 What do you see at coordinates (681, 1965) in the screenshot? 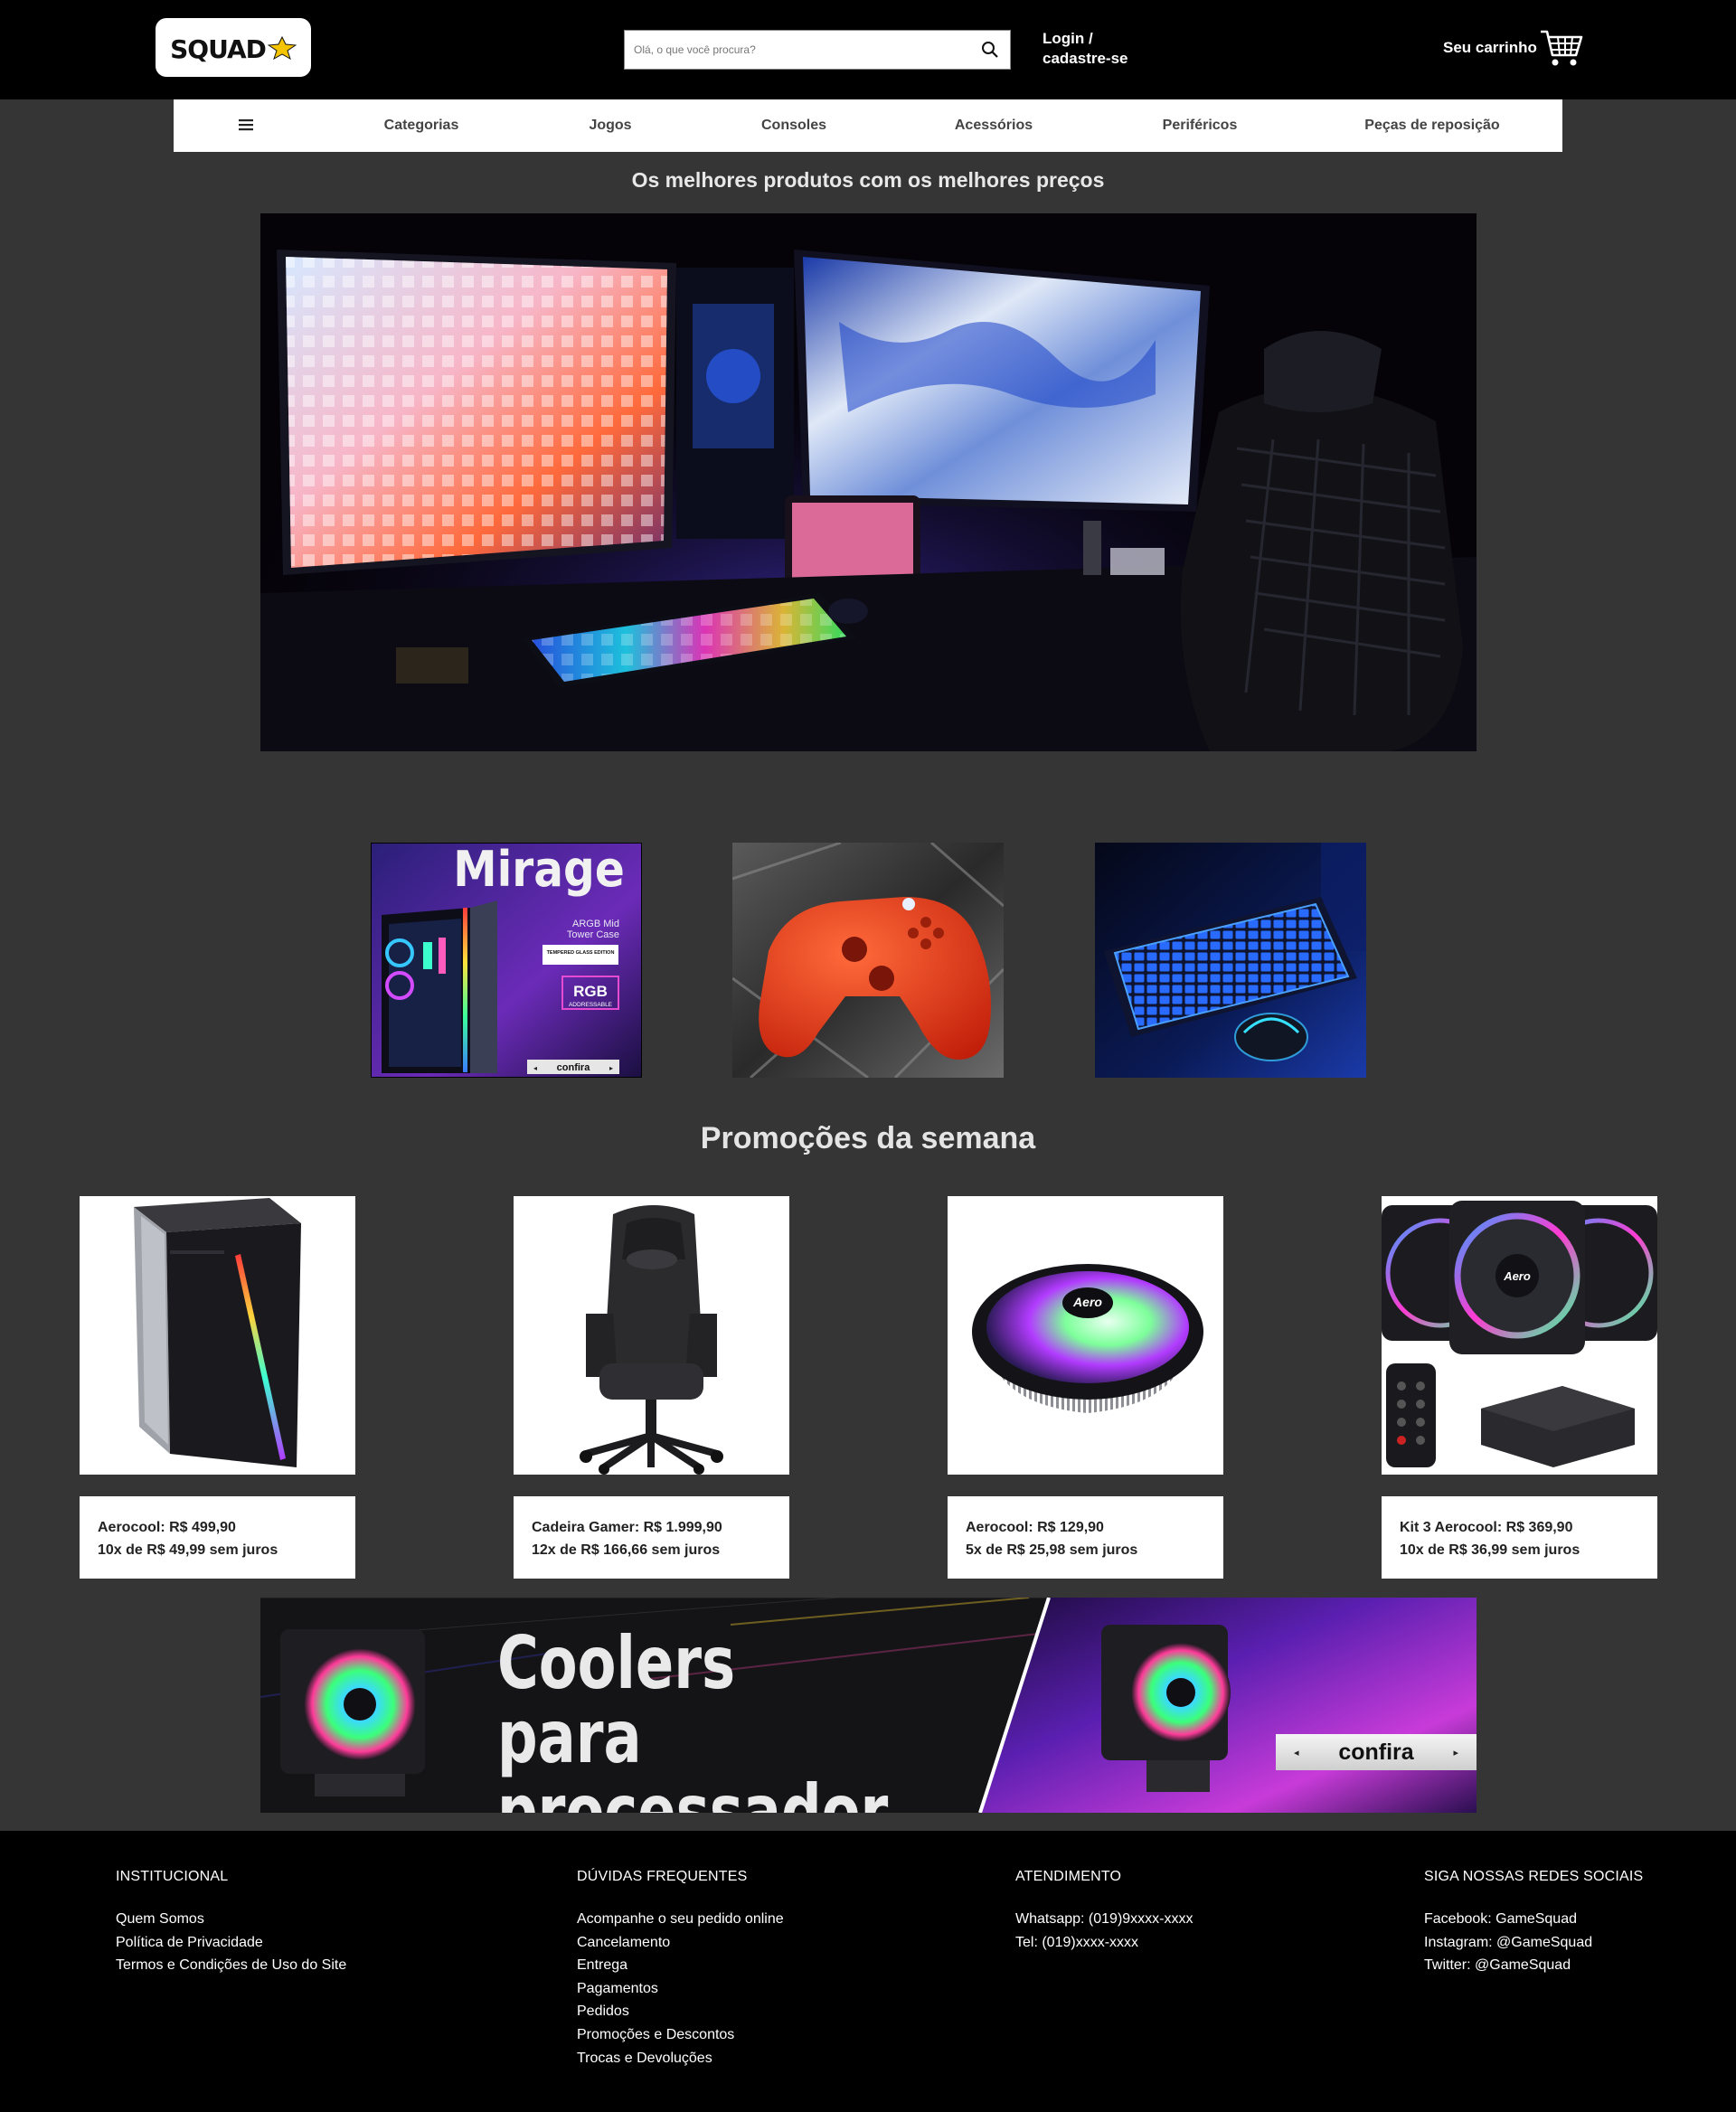
I see `footer-link: Entrega` at bounding box center [681, 1965].